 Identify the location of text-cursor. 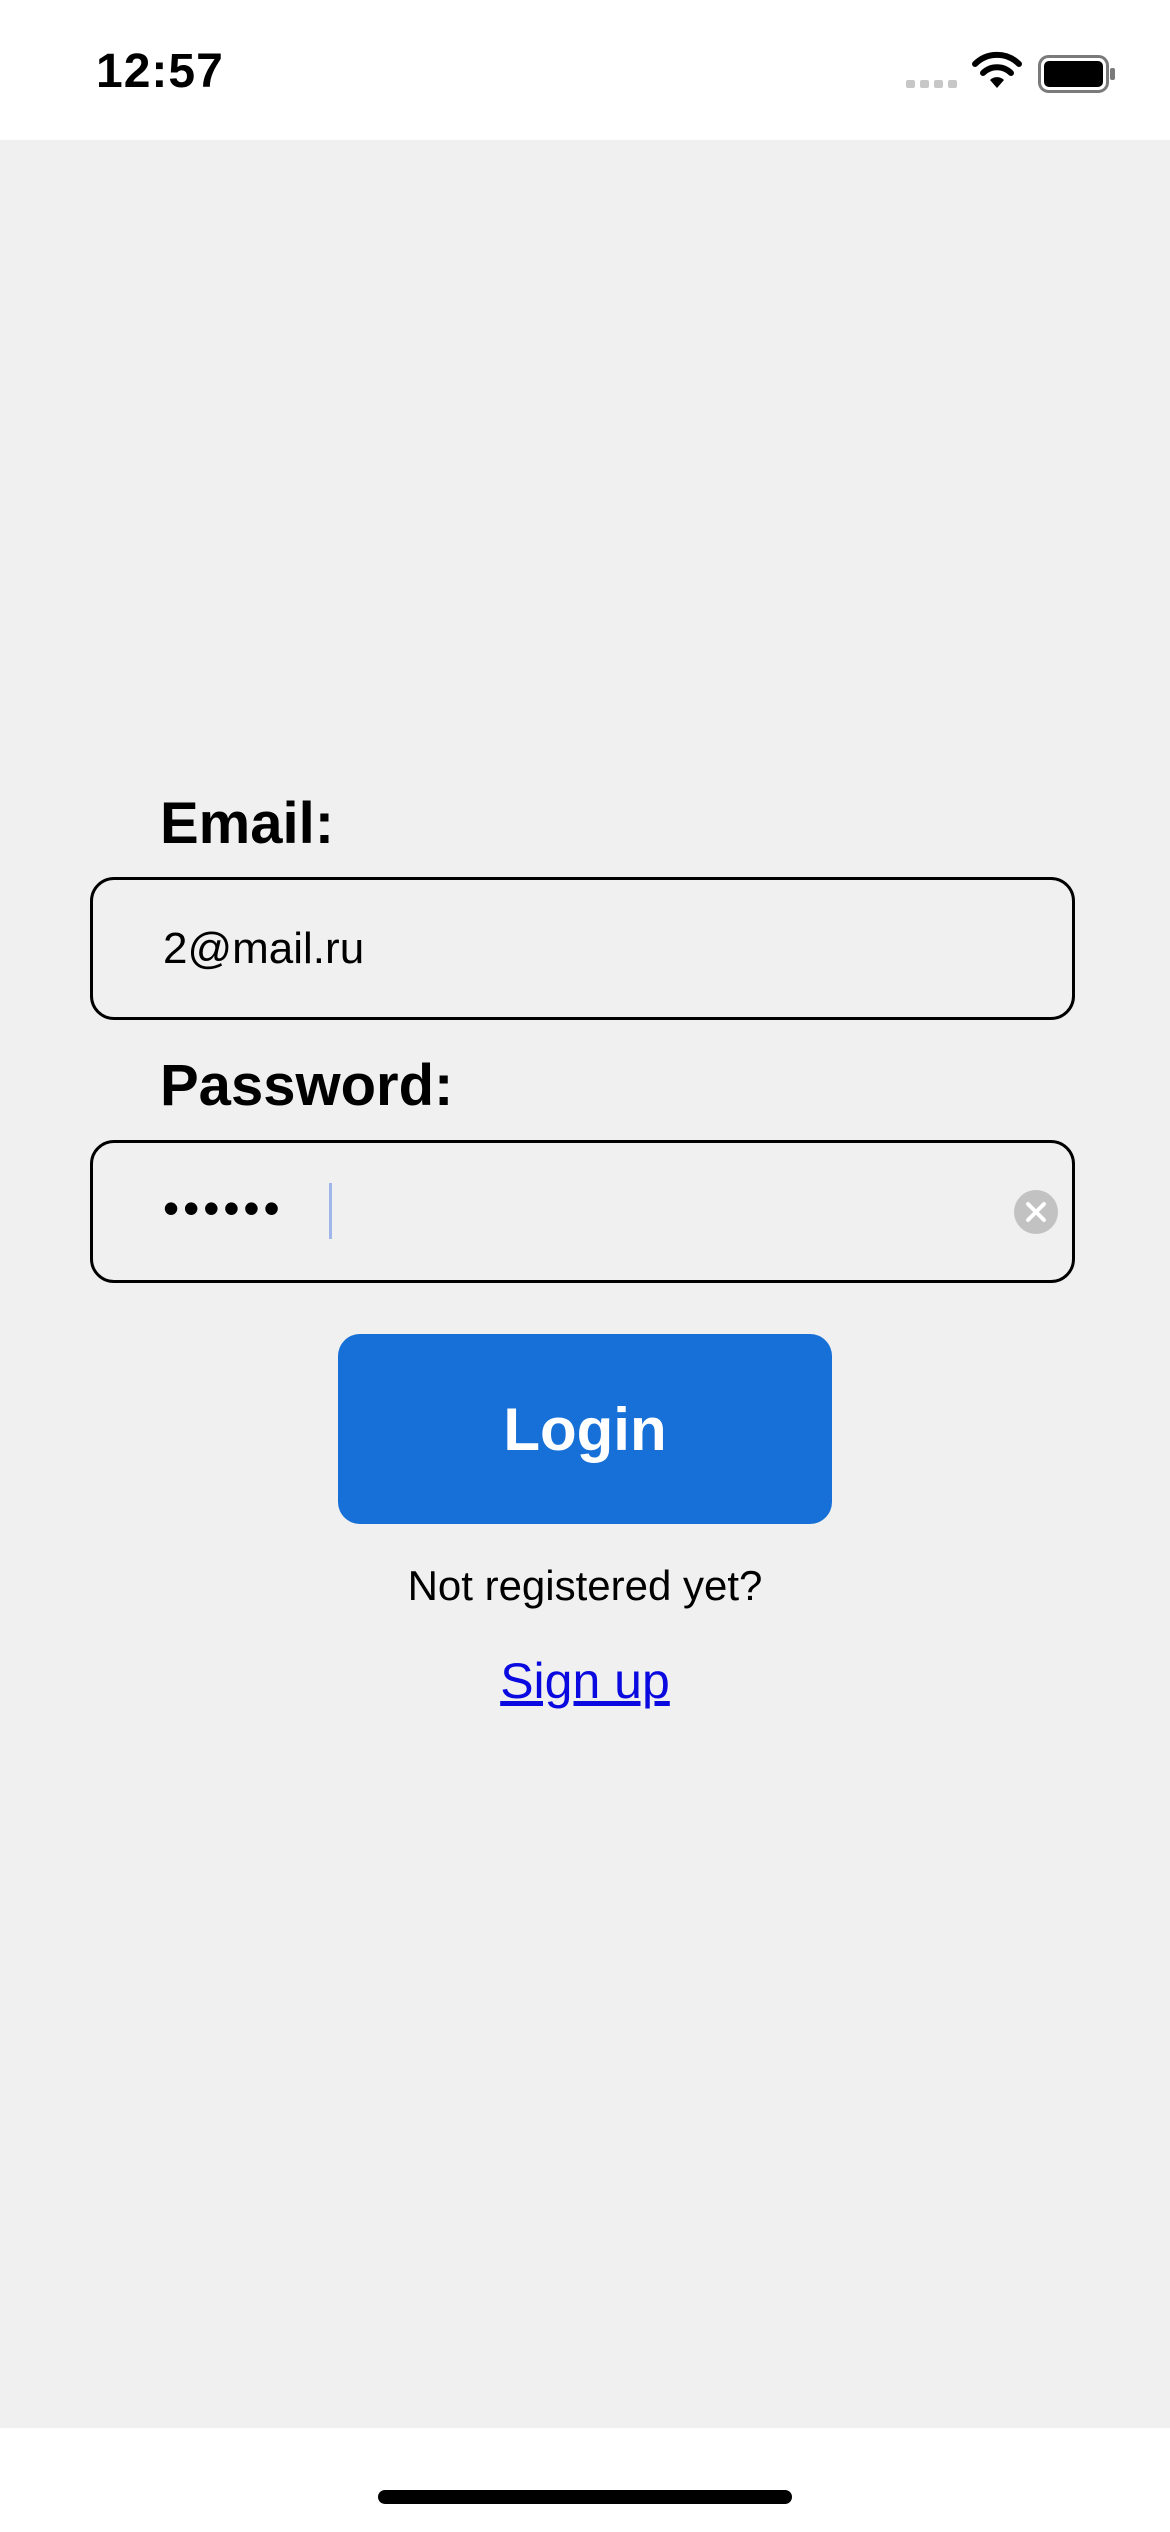
(330, 1211).